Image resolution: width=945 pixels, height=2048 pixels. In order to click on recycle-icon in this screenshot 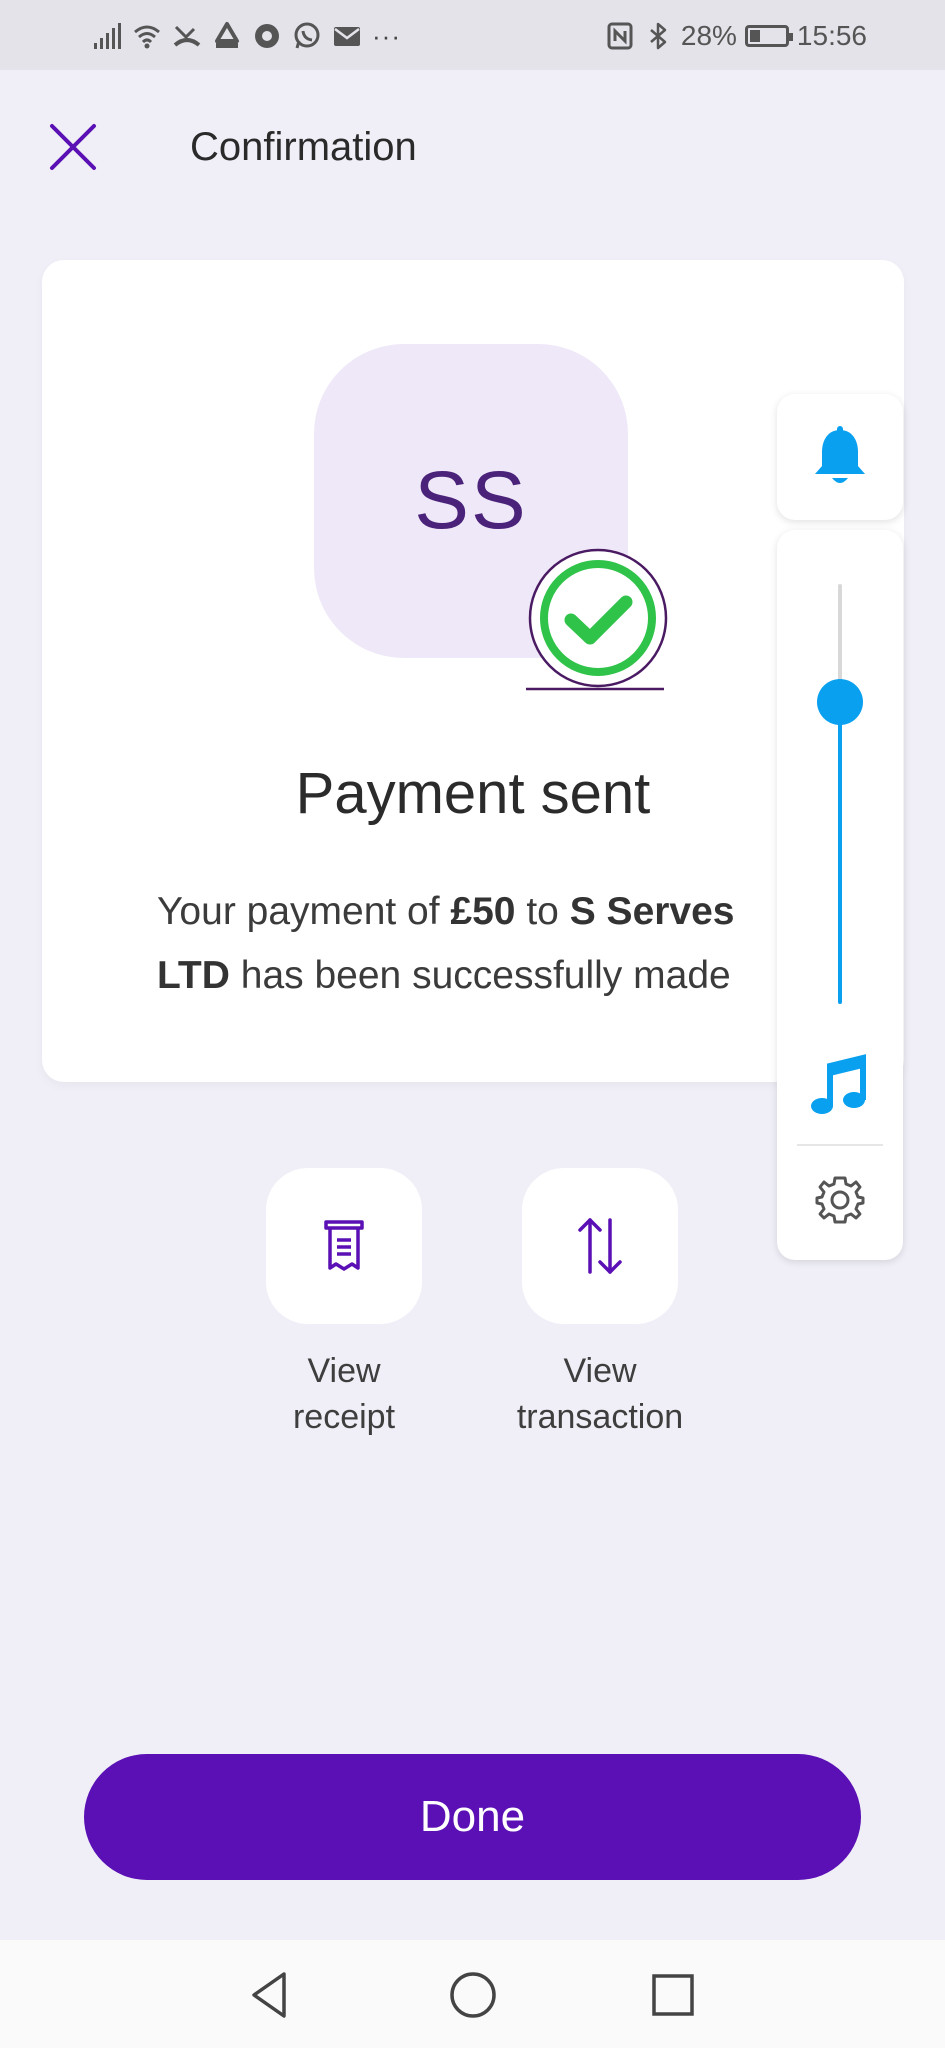, I will do `click(227, 36)`.